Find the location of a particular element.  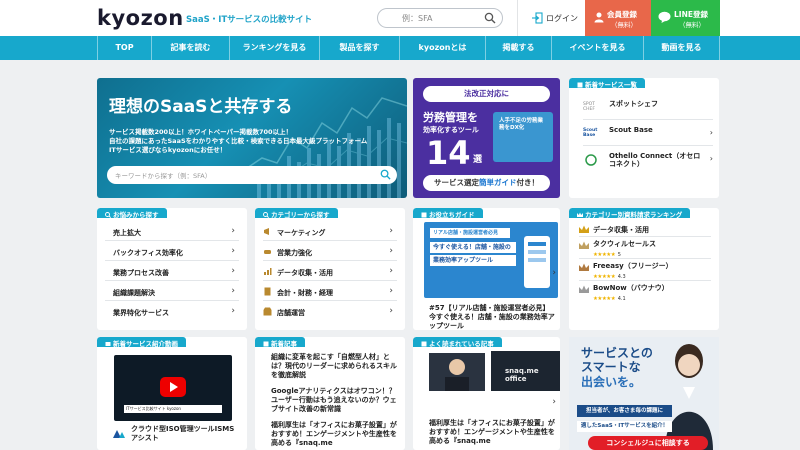

service-name: Othello Connect（オセロコネクト） is located at coordinates (655, 160).